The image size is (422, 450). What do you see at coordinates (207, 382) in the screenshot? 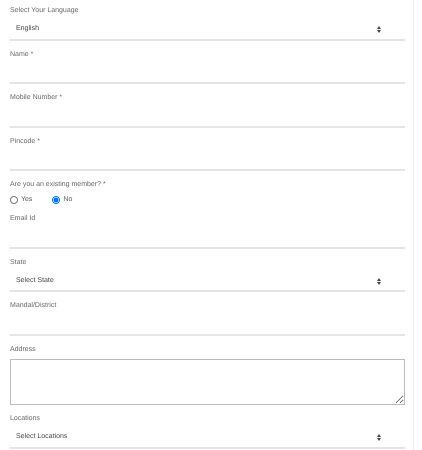
I see `address-field` at bounding box center [207, 382].